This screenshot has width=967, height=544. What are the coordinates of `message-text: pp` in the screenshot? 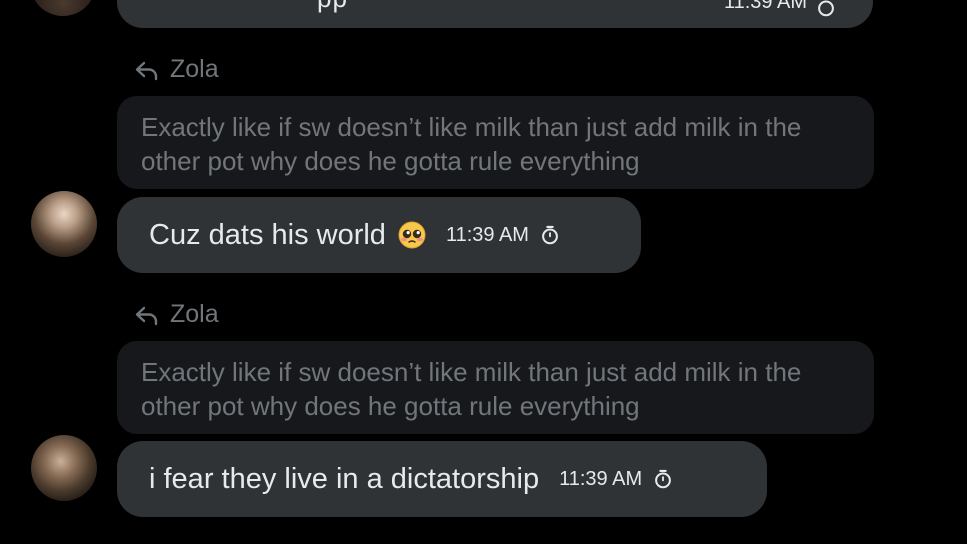 It's located at (332, 7).